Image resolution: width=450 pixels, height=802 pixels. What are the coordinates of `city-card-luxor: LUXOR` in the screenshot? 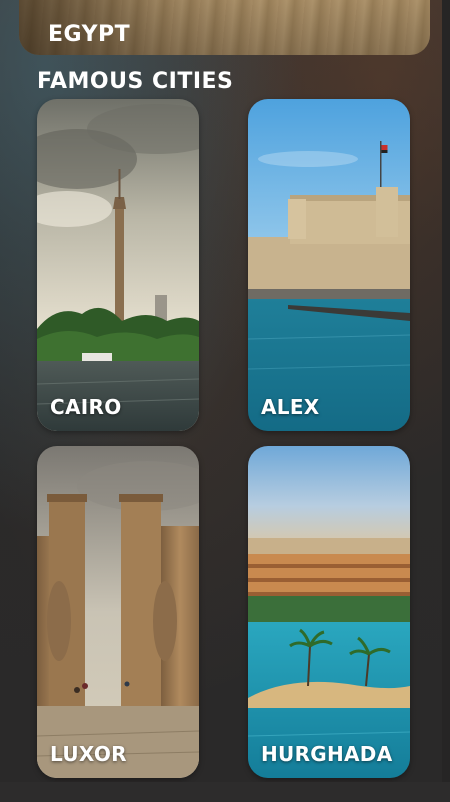 It's located at (118, 612).